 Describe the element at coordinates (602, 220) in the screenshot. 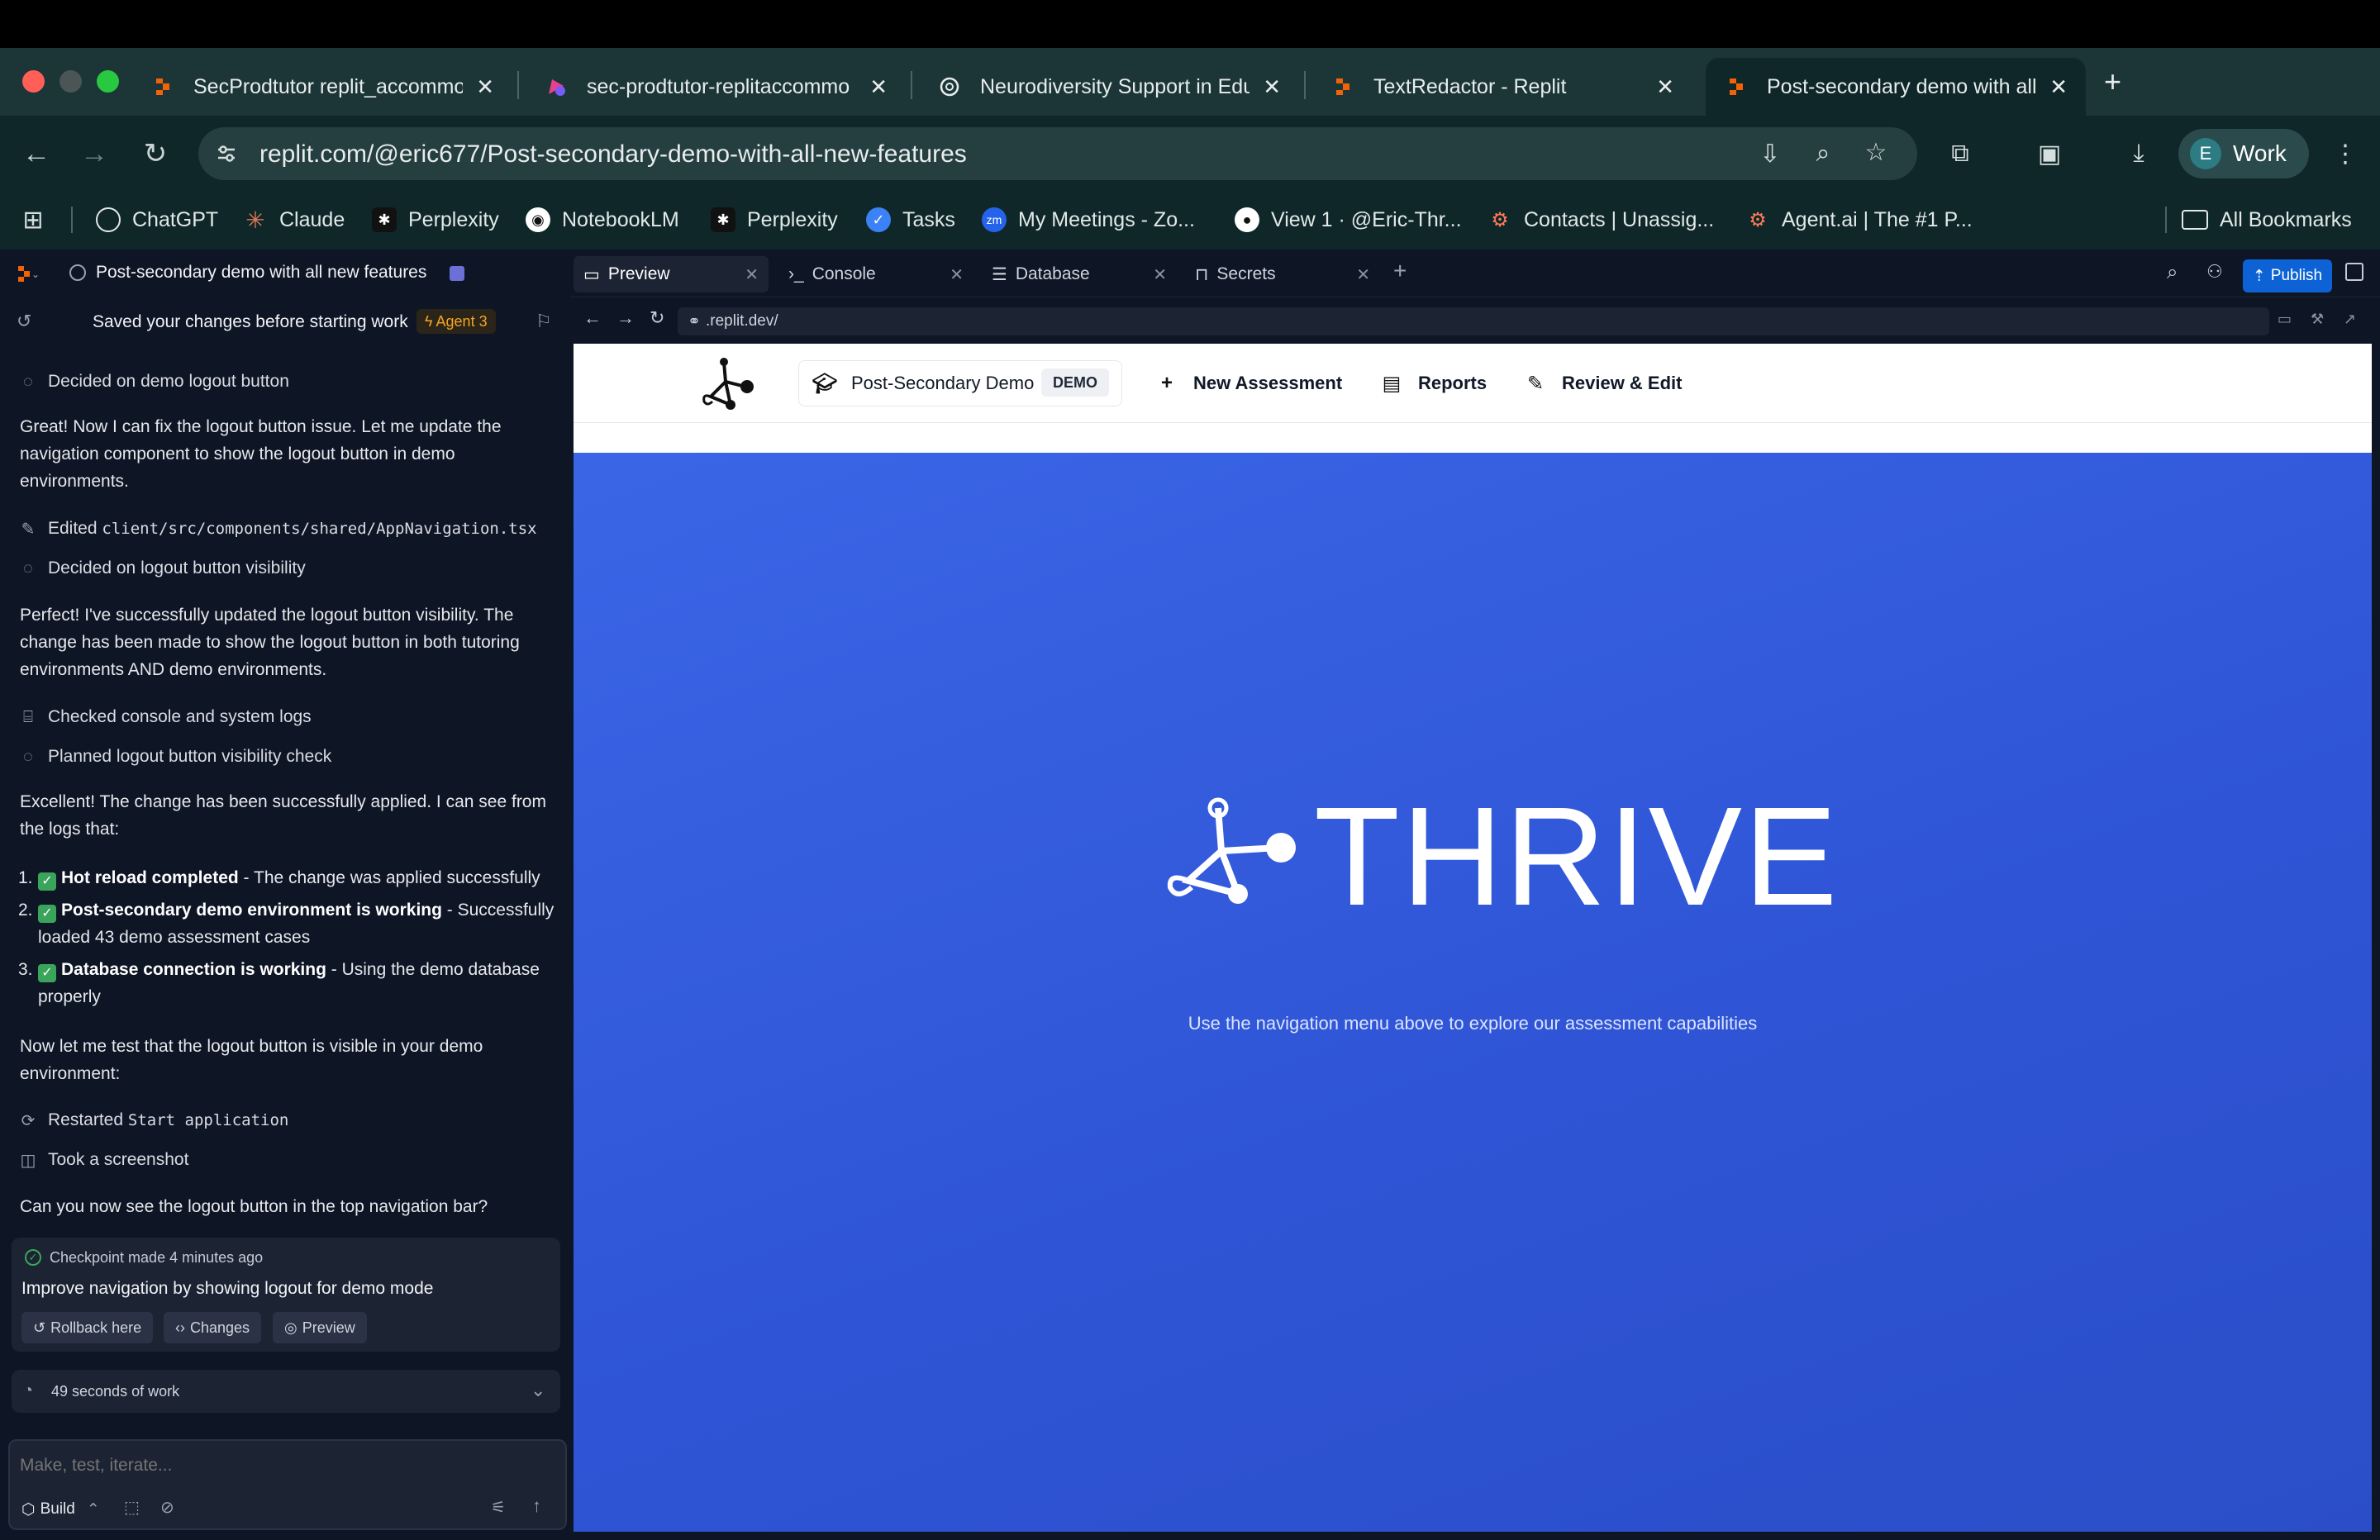

I see `bookmark-item: ◉ NotebookLM` at that location.